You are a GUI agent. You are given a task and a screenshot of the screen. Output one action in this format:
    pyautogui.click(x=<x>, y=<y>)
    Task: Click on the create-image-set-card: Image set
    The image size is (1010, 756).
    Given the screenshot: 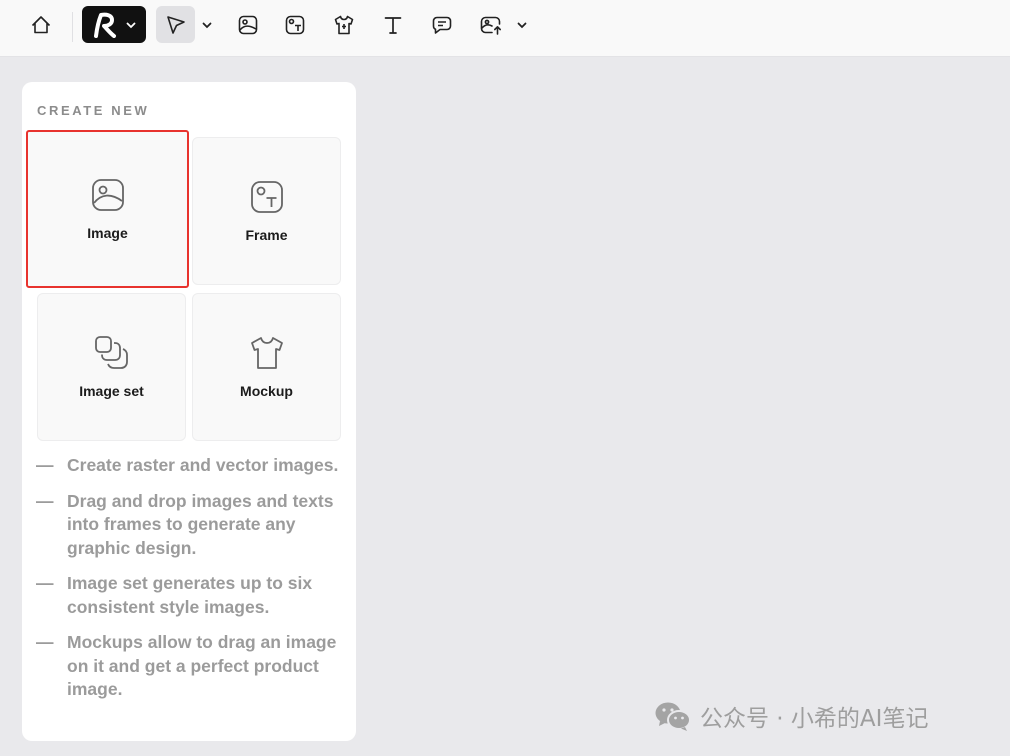 What is the action you would take?
    pyautogui.click(x=111, y=367)
    